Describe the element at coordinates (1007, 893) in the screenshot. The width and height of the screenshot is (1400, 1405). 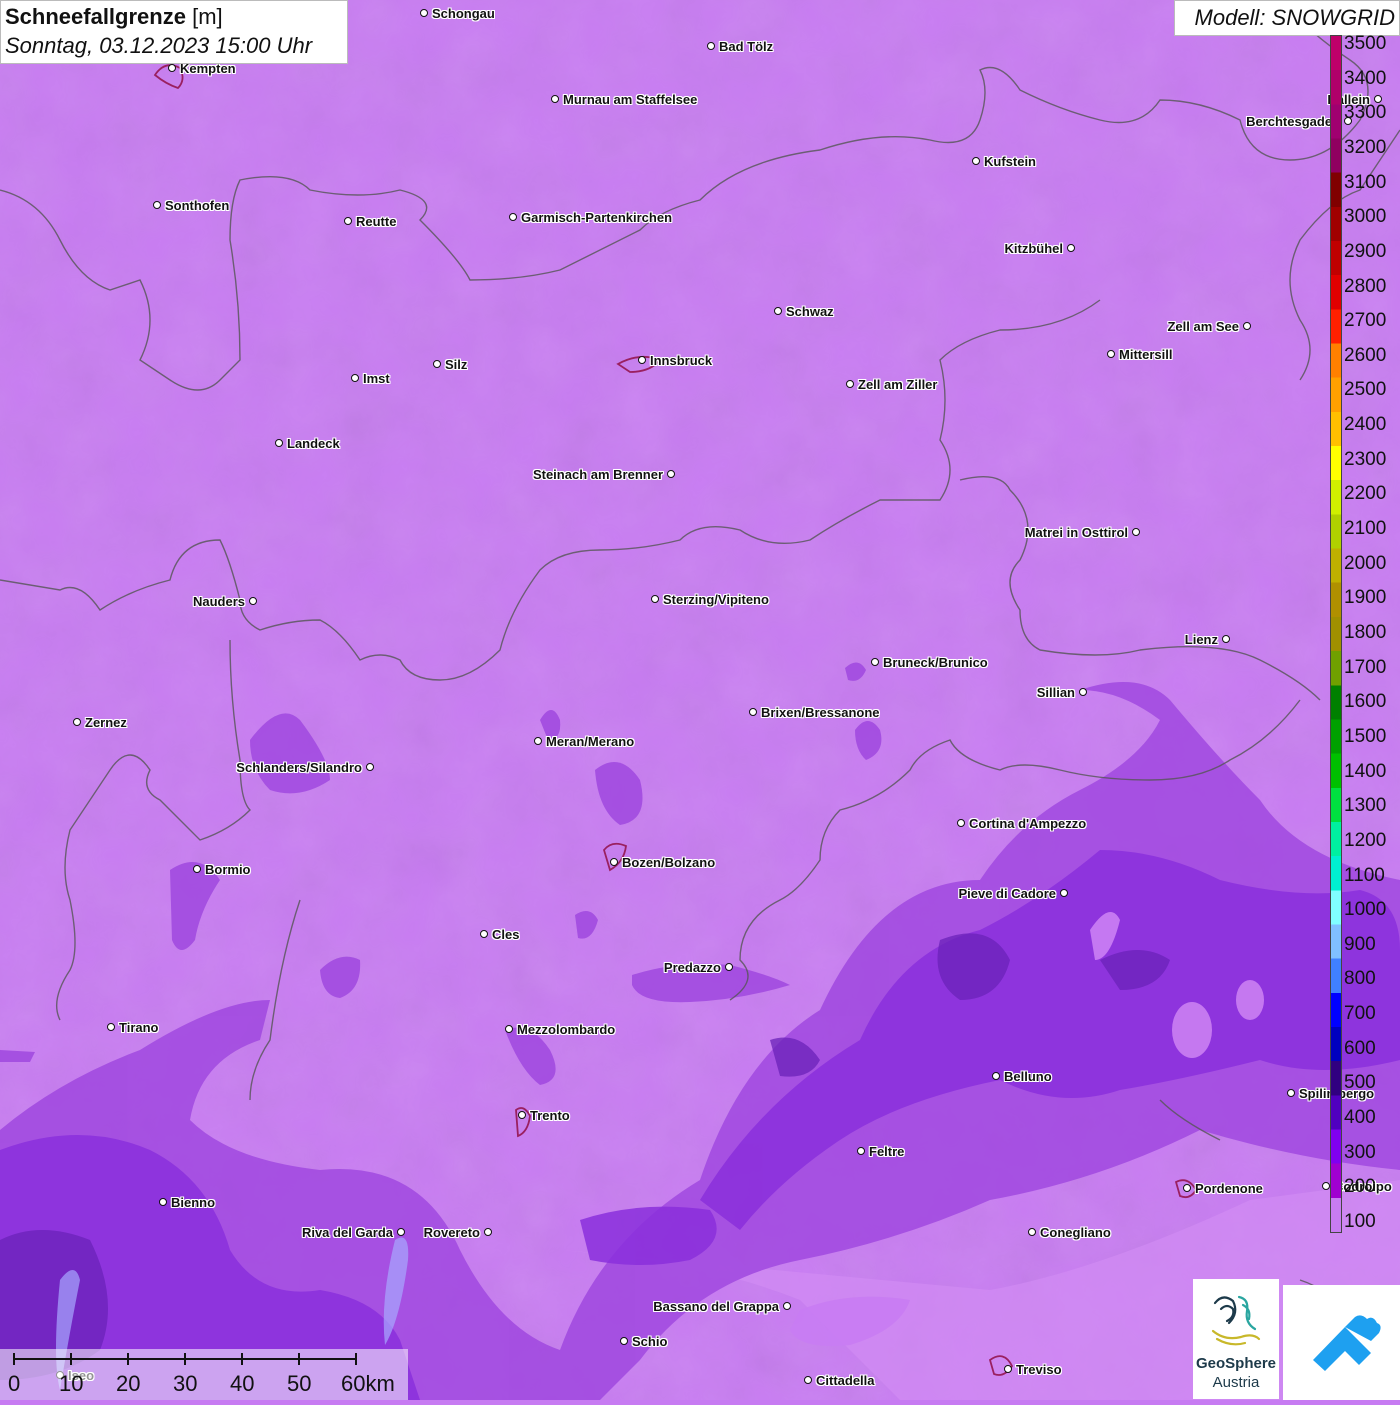
I see `city-label: Pieve di Cadore` at that location.